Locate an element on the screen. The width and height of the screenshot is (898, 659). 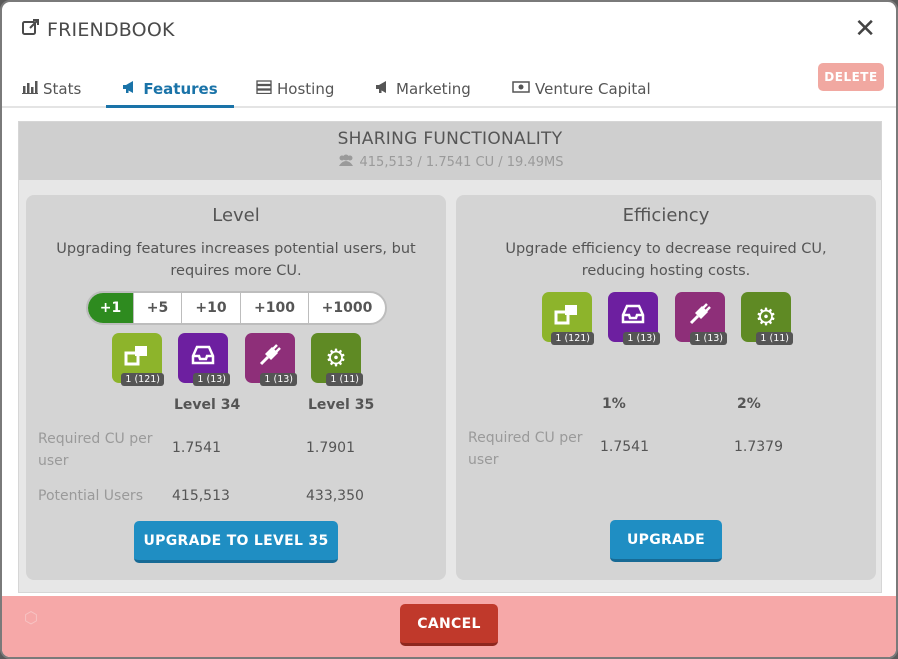
tab-venture-capital: Venture Capital is located at coordinates (581, 89).